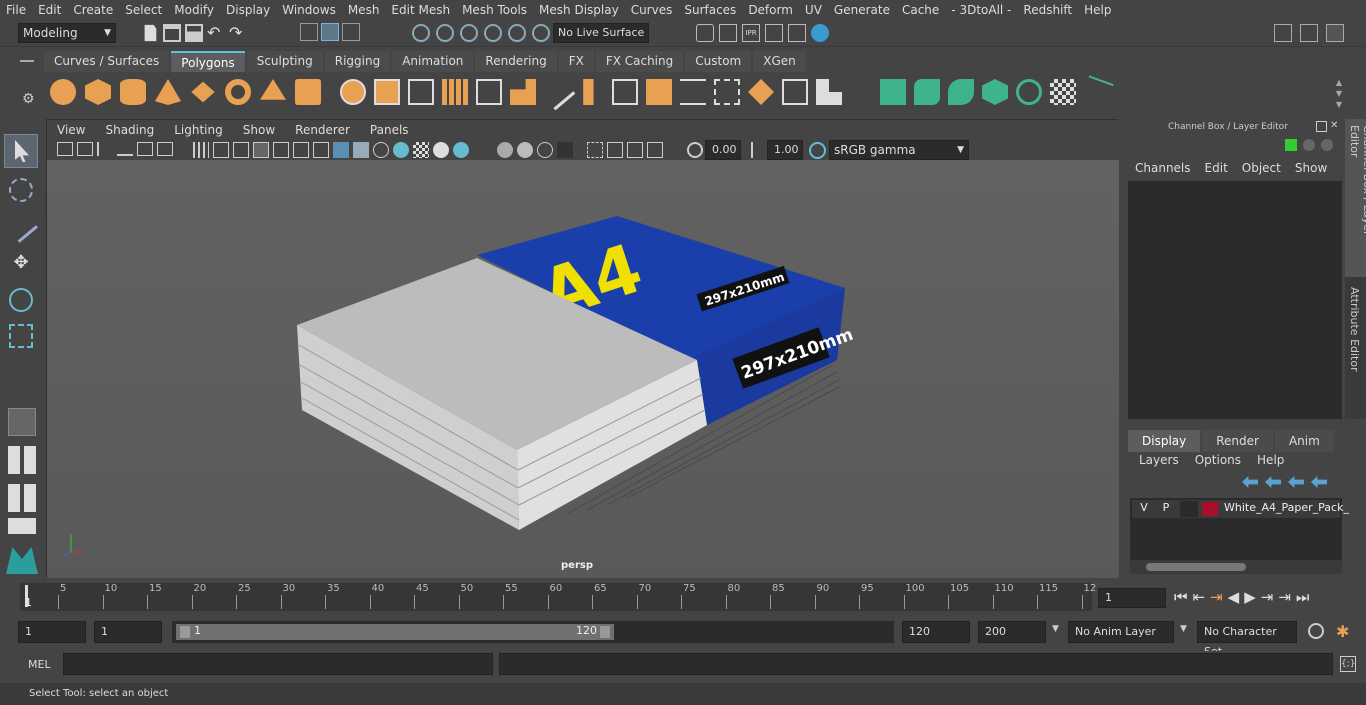  Describe the element at coordinates (441, 150) in the screenshot. I see `ambient-occlusion-icon` at that location.